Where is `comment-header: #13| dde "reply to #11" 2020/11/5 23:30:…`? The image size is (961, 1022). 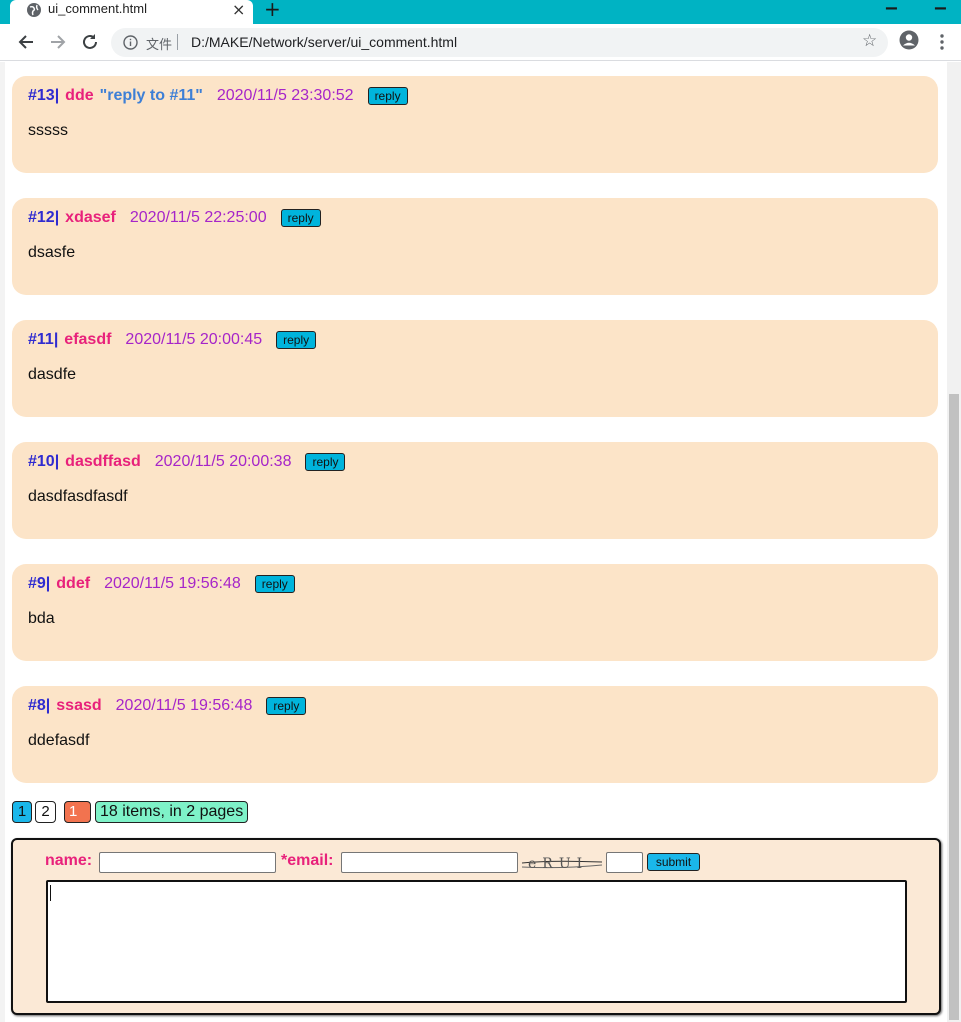 comment-header: #13| dde "reply to #11" 2020/11/5 23:30:… is located at coordinates (218, 96).